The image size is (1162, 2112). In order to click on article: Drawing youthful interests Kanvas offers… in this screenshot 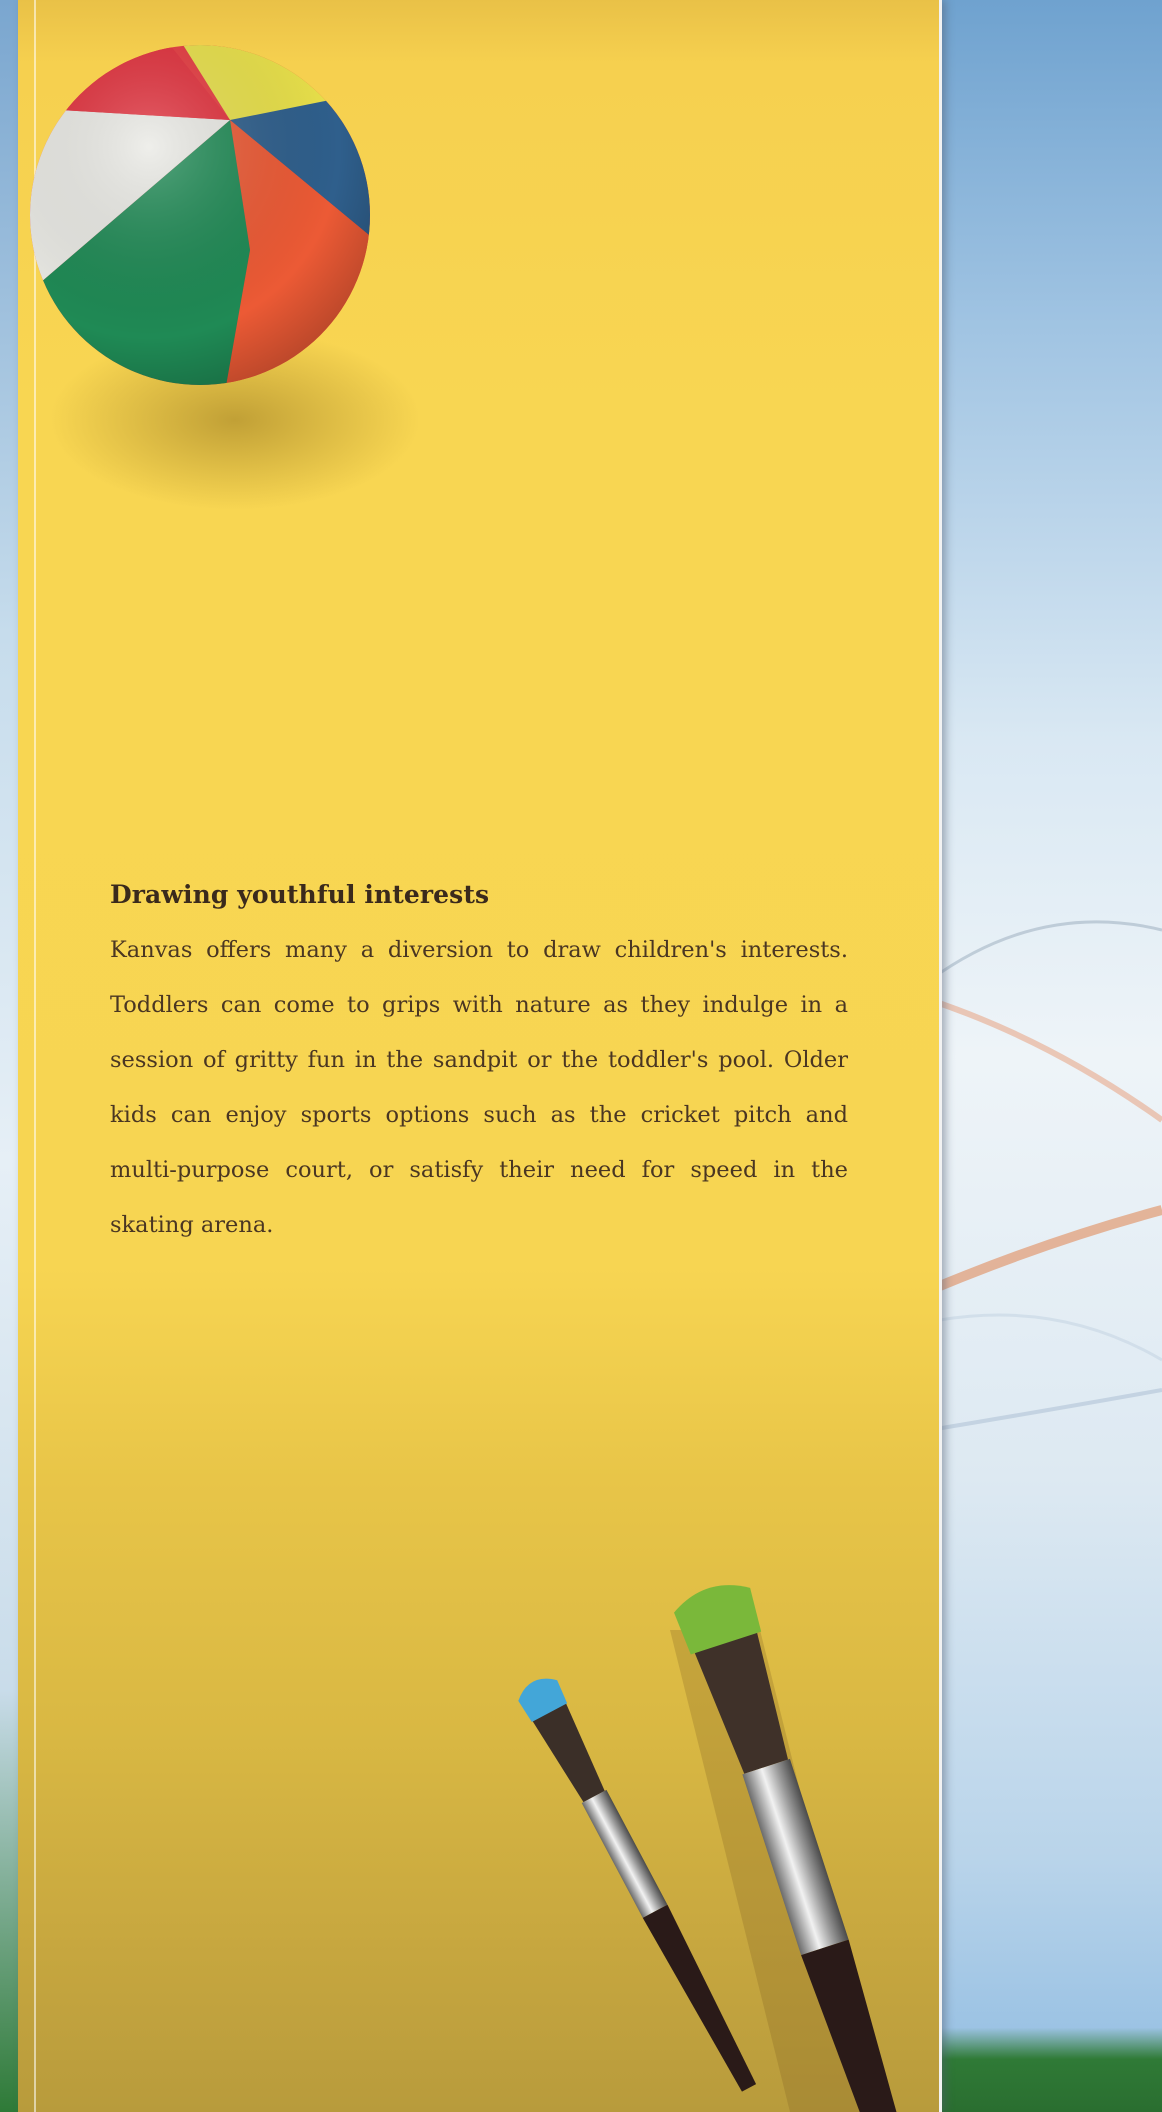, I will do `click(479, 1066)`.